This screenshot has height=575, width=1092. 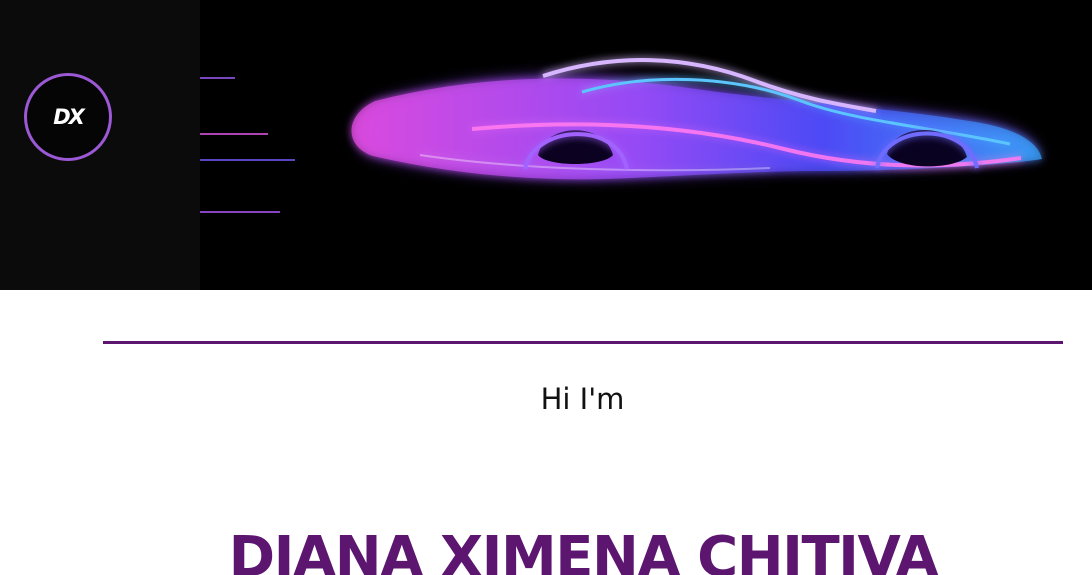 I want to click on logo-text: DX, so click(x=69, y=117).